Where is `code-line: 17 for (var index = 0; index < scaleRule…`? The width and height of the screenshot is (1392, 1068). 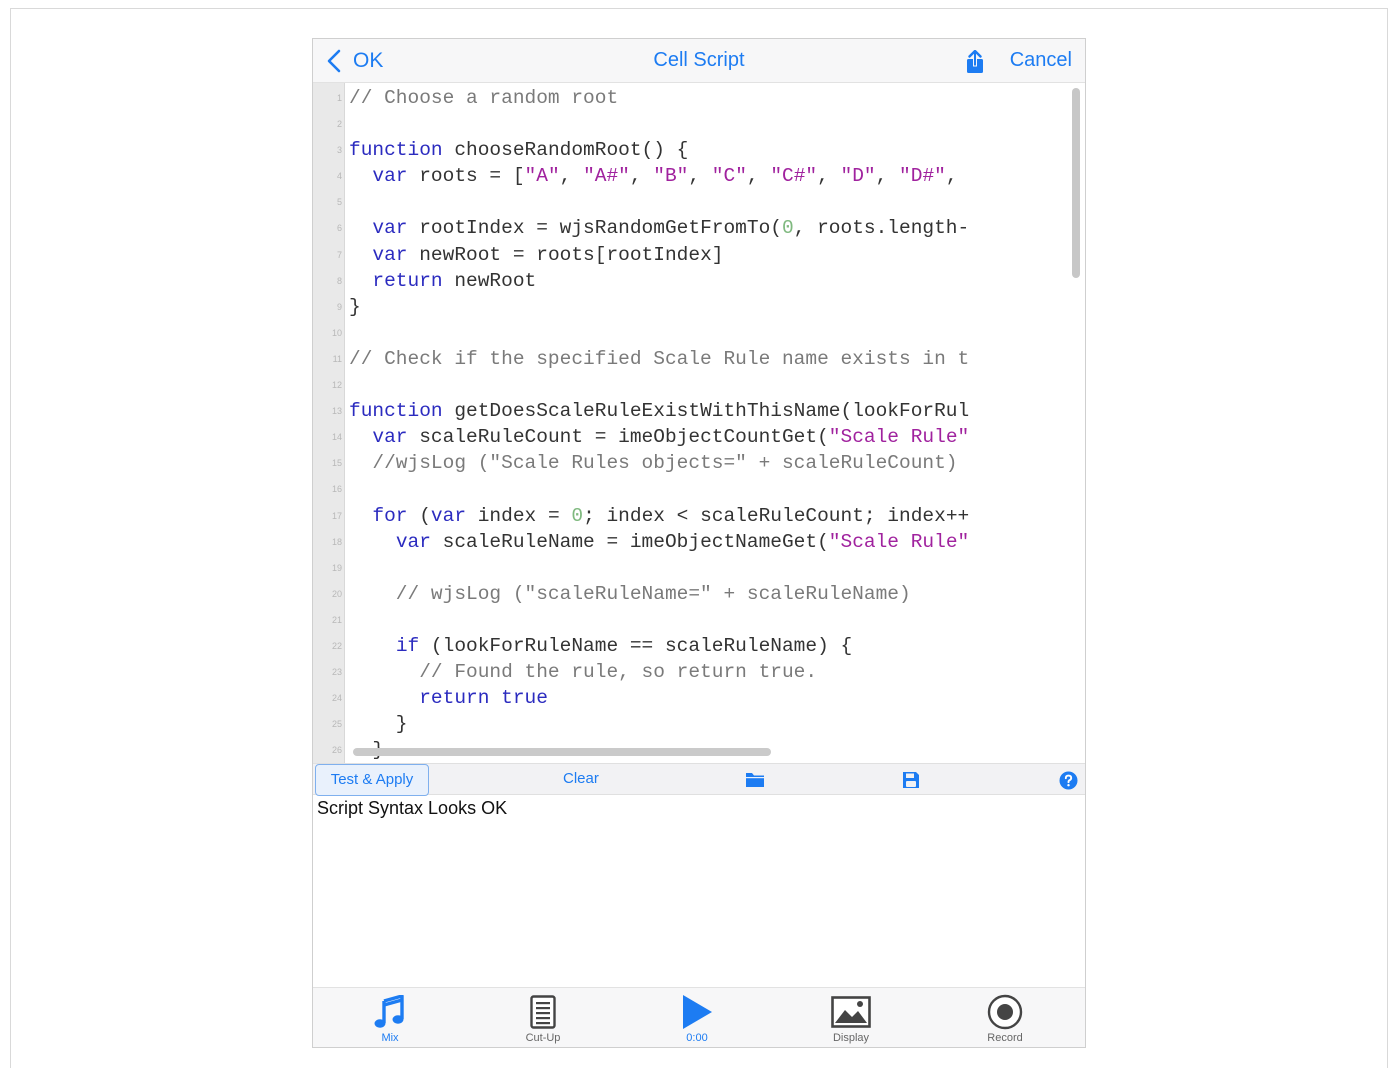 code-line: 17 for (var index = 0; index < scaleRule… is located at coordinates (692, 516).